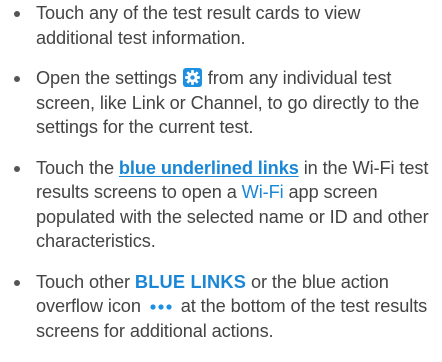 The width and height of the screenshot is (442, 362). What do you see at coordinates (75, 167) in the screenshot?
I see `tip-text-before: Touch the` at bounding box center [75, 167].